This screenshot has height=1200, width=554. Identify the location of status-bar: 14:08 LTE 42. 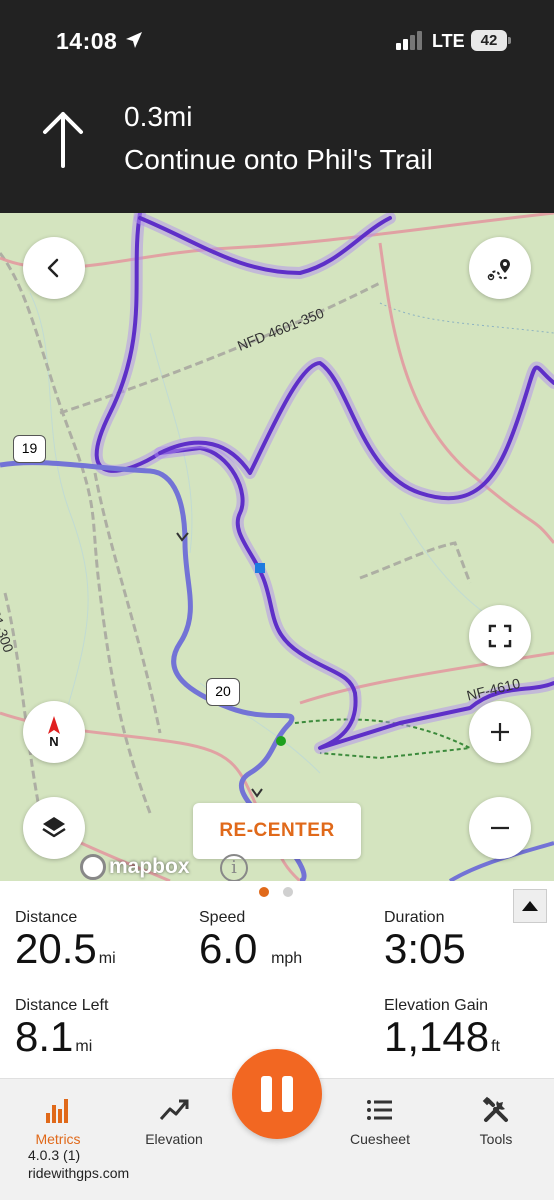
(277, 40).